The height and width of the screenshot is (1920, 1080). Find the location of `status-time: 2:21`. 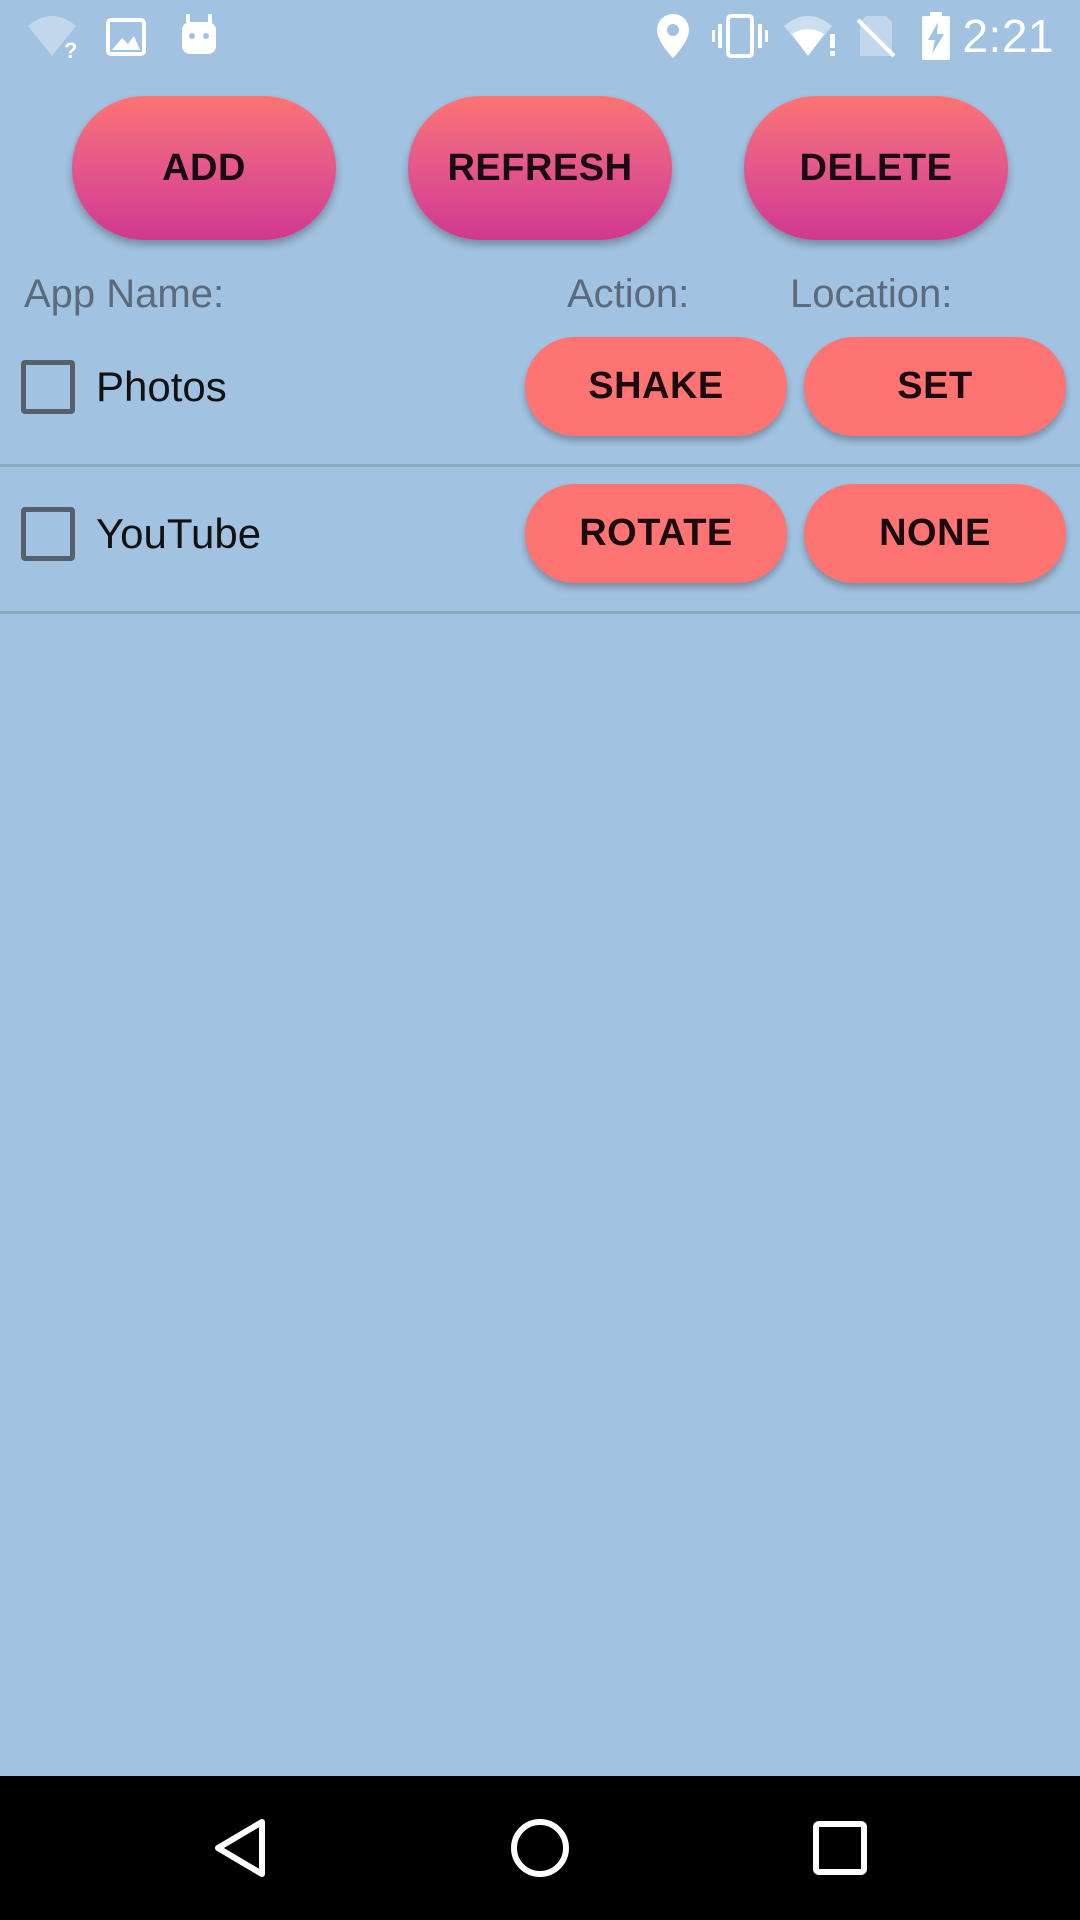

status-time: 2:21 is located at coordinates (1008, 36).